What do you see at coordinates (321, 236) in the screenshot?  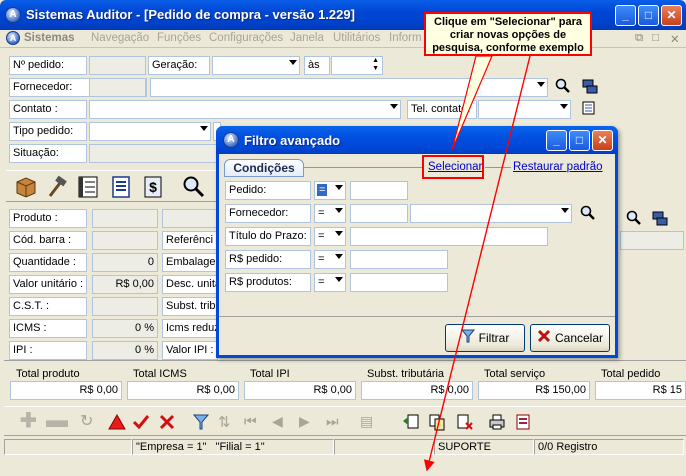 I see `filter-operator-titulo-prazo-value: =` at bounding box center [321, 236].